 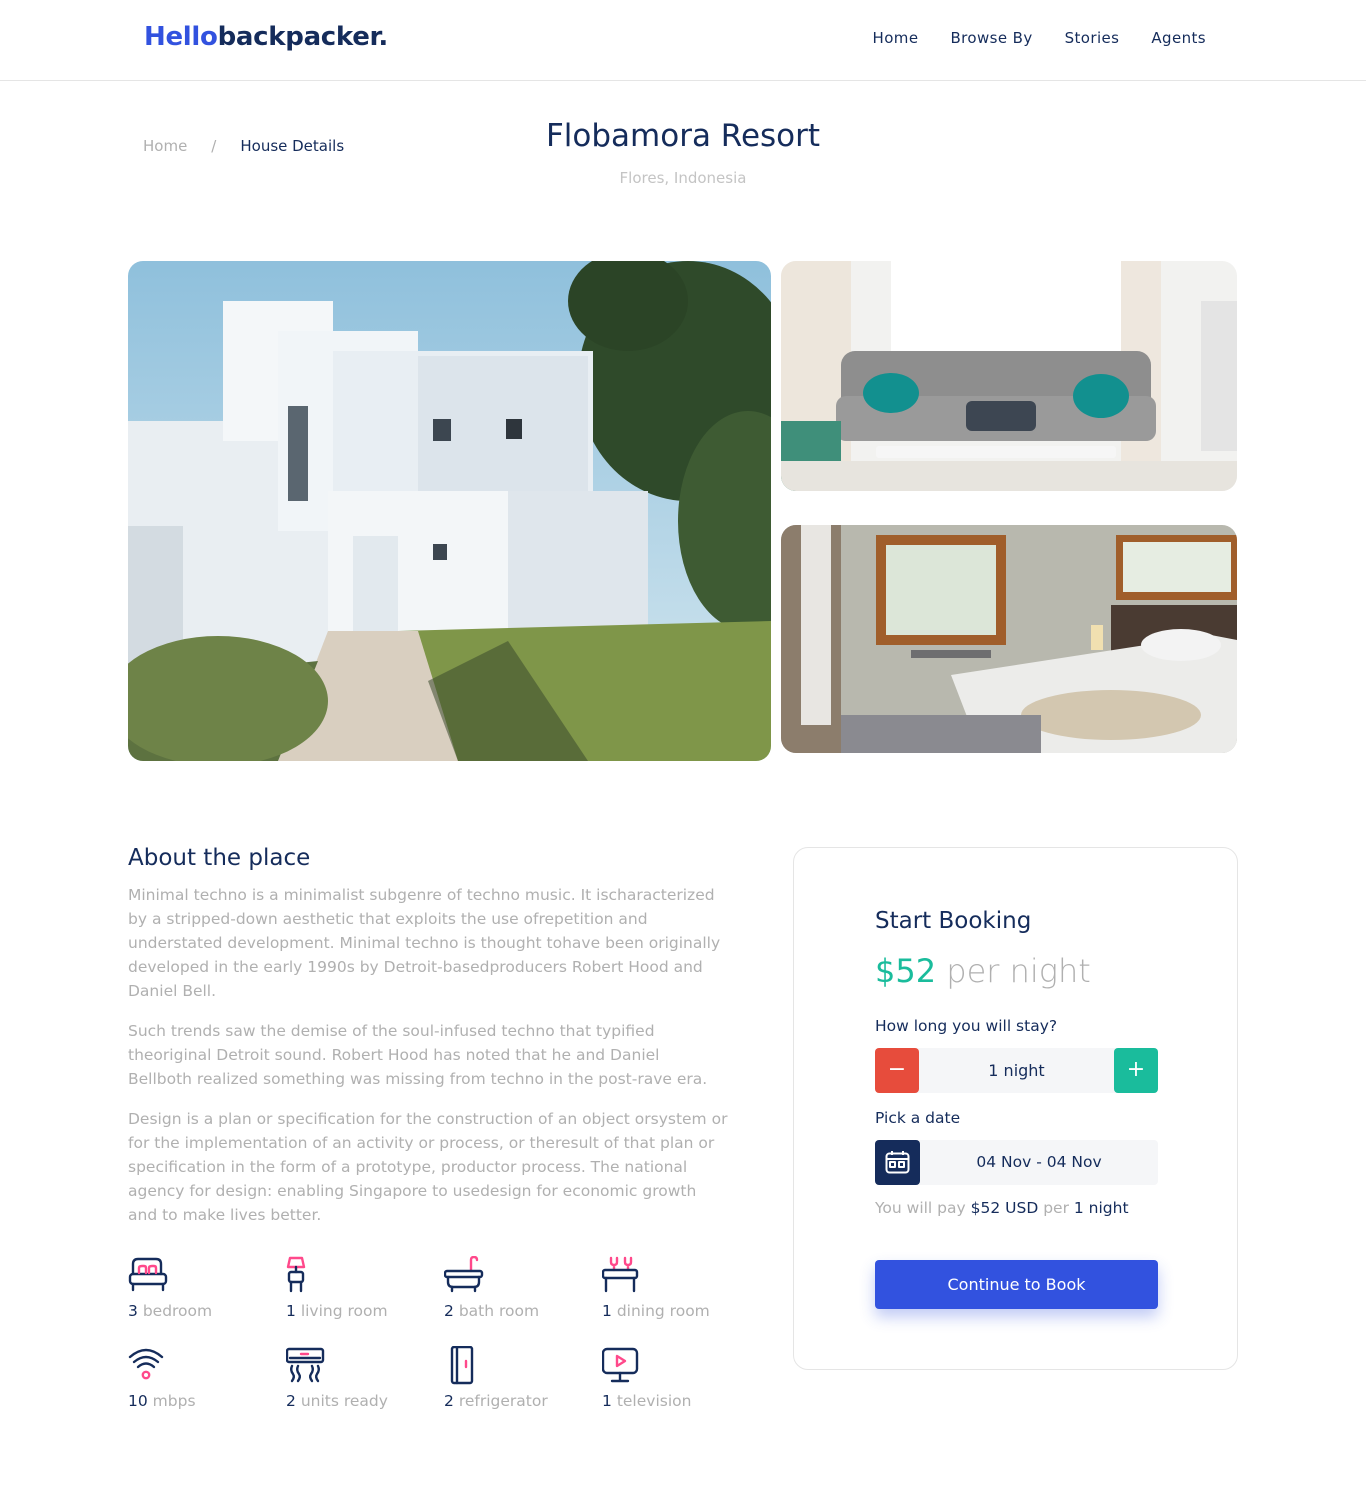 I want to click on price-unit: per night, so click(x=1018, y=971).